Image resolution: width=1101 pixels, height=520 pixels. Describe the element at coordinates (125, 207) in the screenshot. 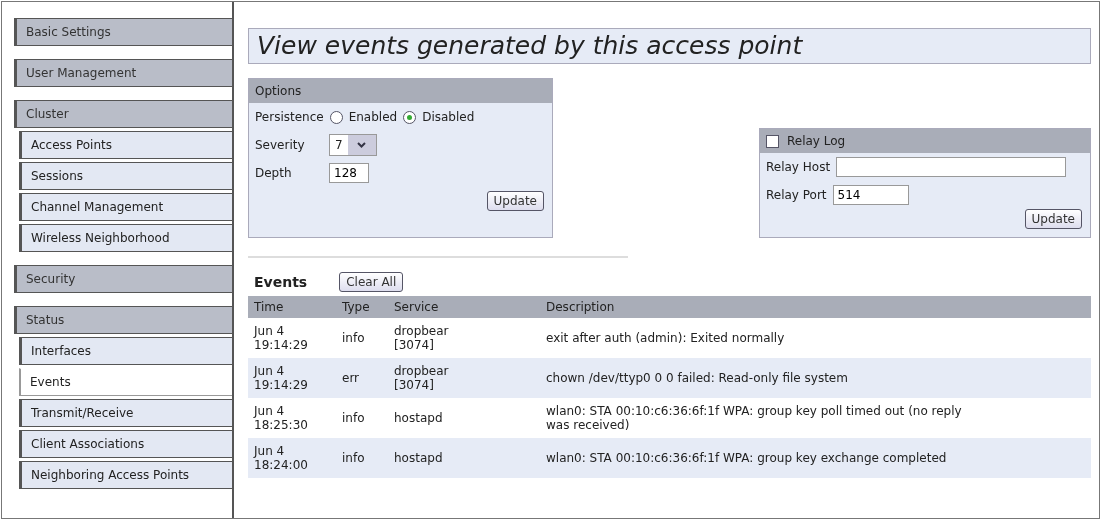

I see `sidebar-item: Channel Management` at that location.